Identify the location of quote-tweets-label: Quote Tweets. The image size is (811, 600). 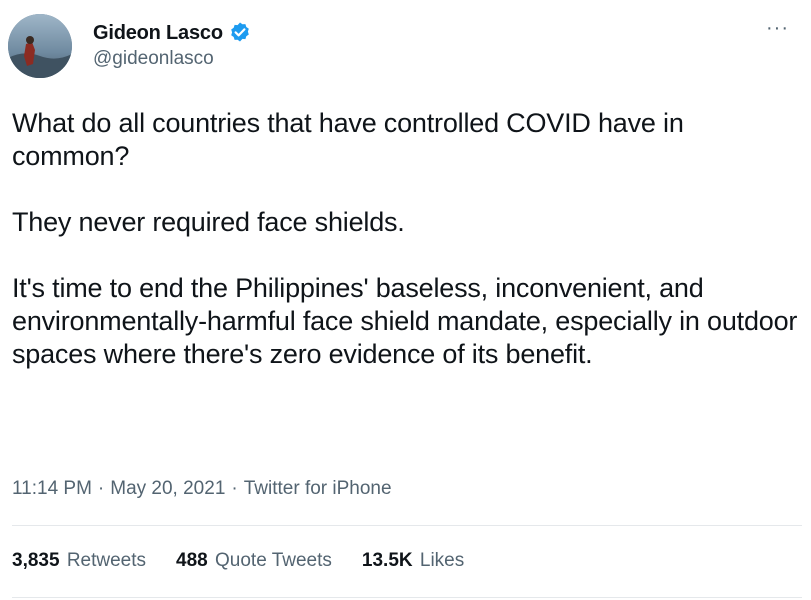
(273, 560).